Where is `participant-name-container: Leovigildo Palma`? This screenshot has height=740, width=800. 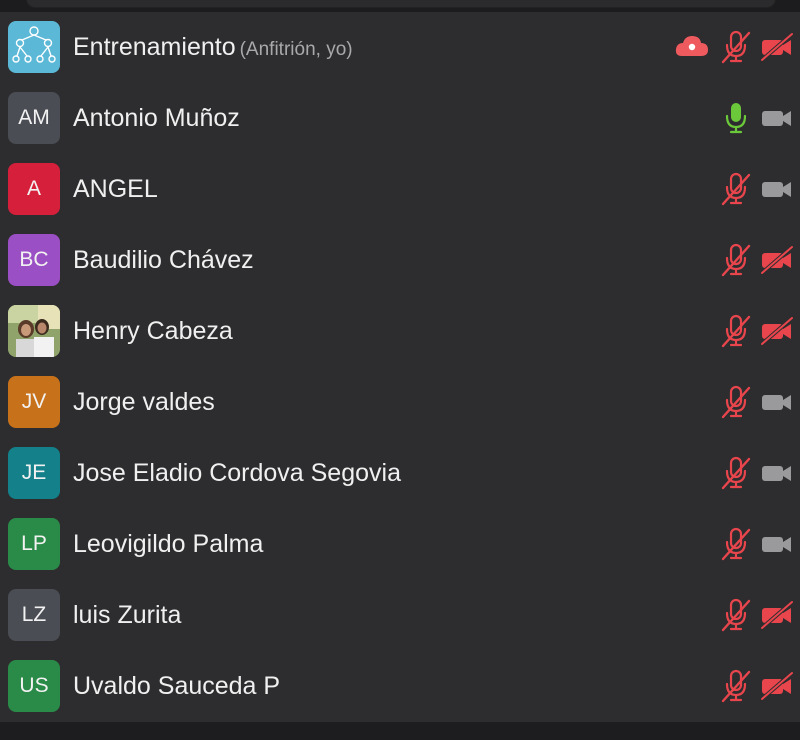 participant-name-container: Leovigildo Palma is located at coordinates (168, 544).